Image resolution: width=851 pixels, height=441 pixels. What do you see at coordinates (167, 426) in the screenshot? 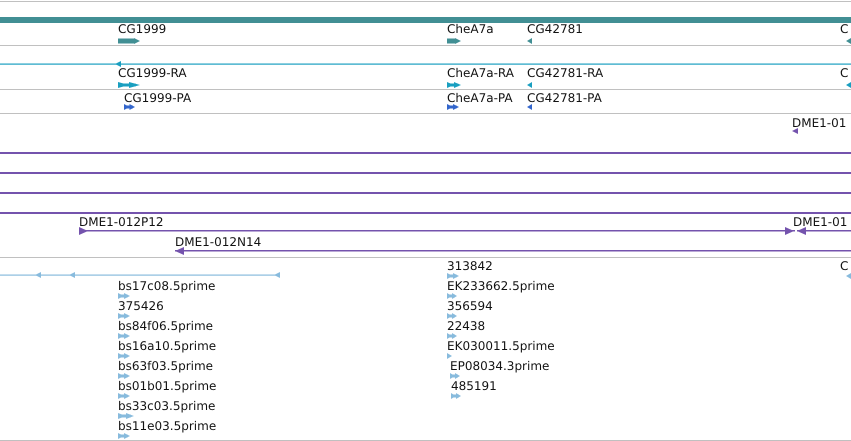
I see `feature-label: bs11e03.5prime` at bounding box center [167, 426].